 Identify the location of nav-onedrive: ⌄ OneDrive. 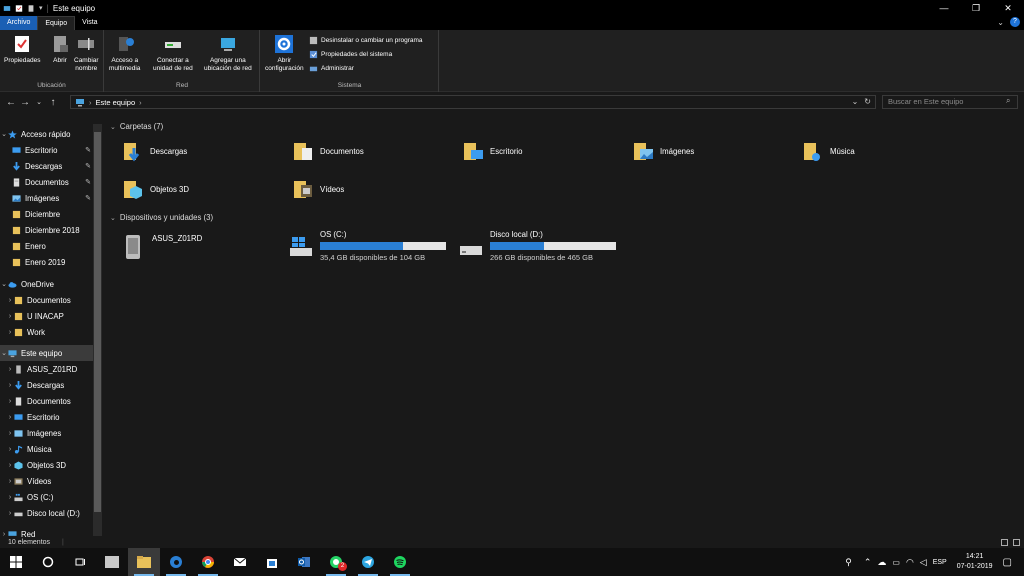
(46, 284).